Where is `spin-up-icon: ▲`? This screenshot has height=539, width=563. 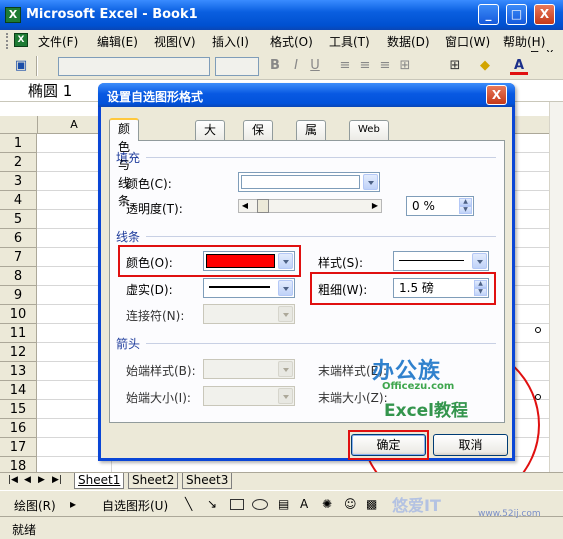 spin-up-icon: ▲ is located at coordinates (465, 202).